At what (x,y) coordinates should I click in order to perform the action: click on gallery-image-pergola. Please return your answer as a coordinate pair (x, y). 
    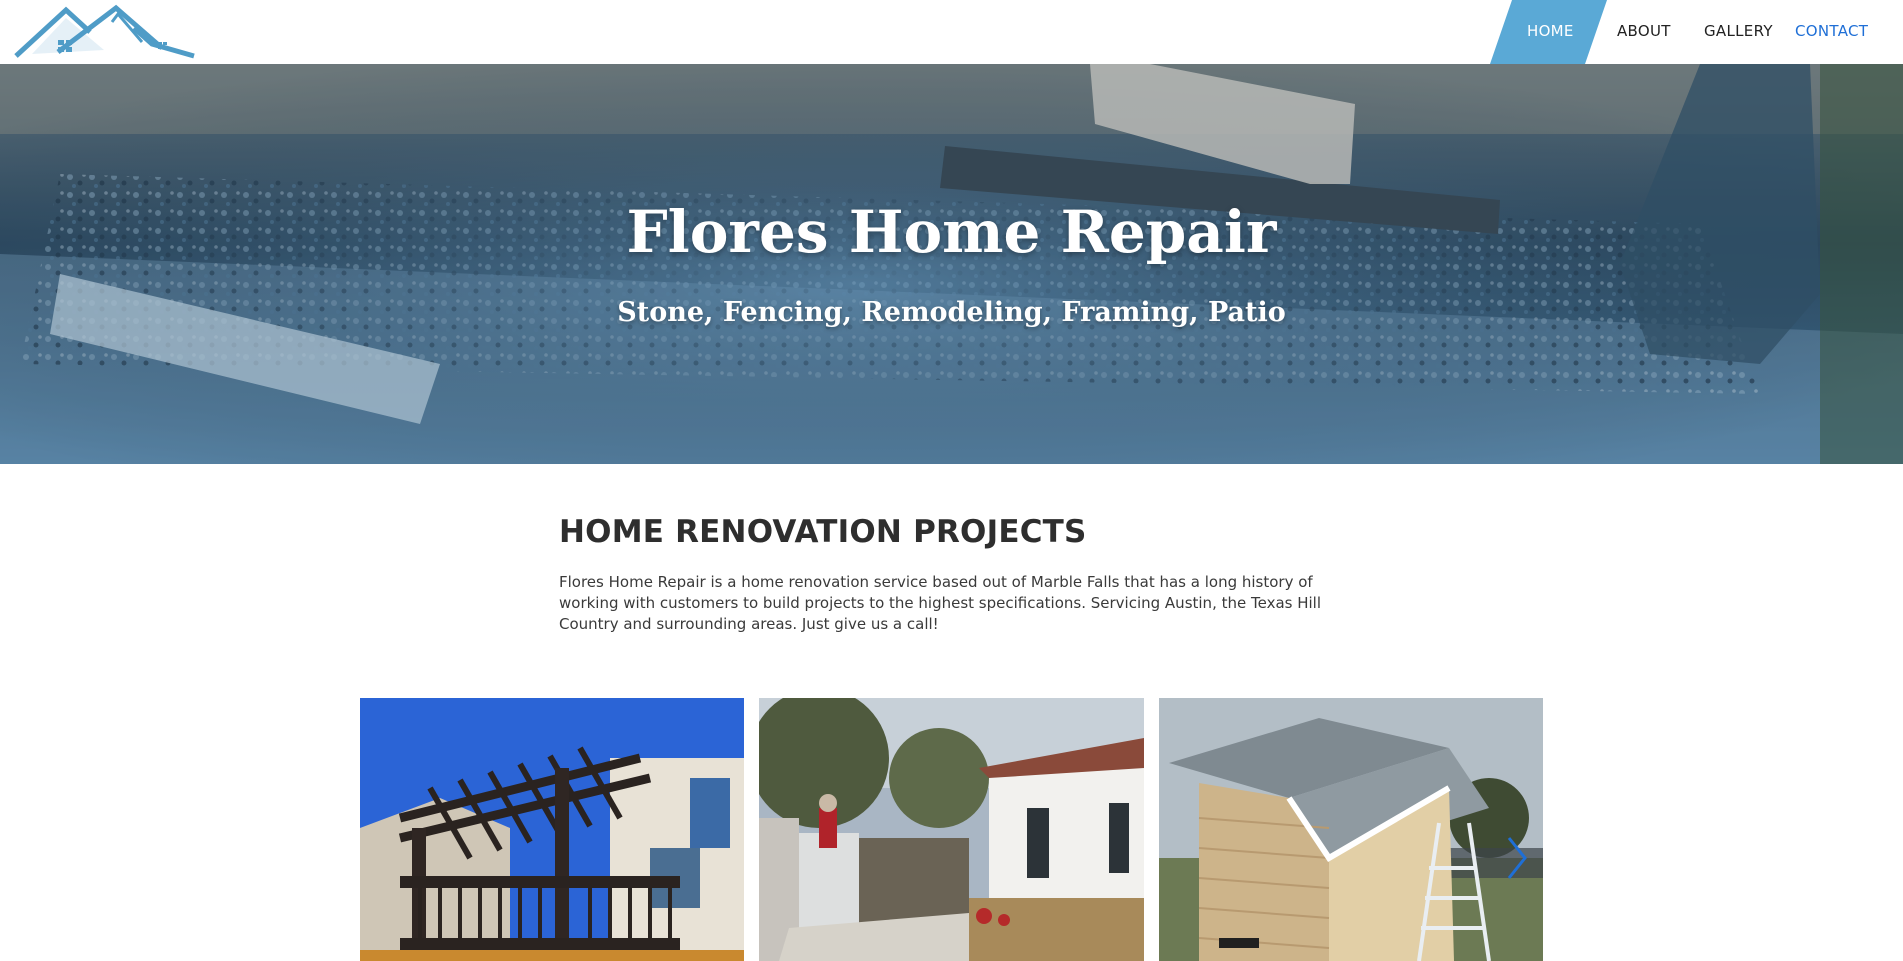
    Looking at the image, I should click on (552, 829).